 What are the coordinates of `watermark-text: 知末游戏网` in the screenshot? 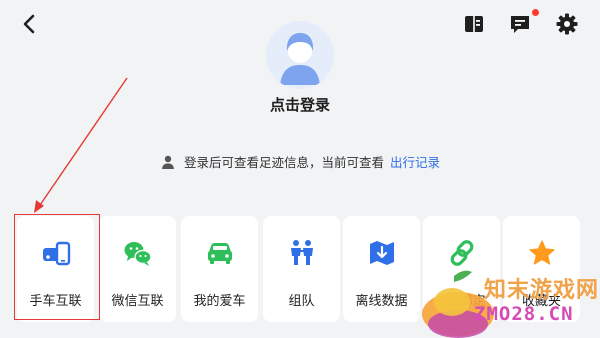 It's located at (542, 290).